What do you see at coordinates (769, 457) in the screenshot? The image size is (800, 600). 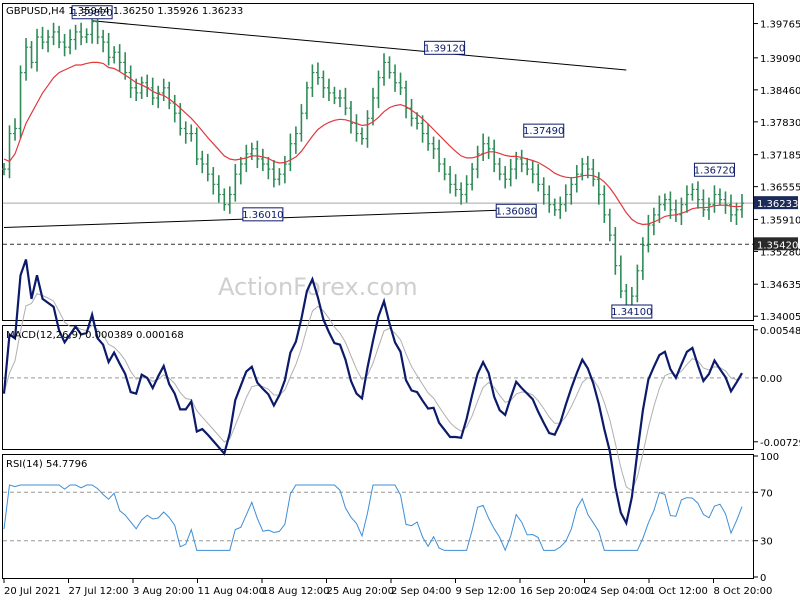 I see `rsi-y-tick-label: 100` at bounding box center [769, 457].